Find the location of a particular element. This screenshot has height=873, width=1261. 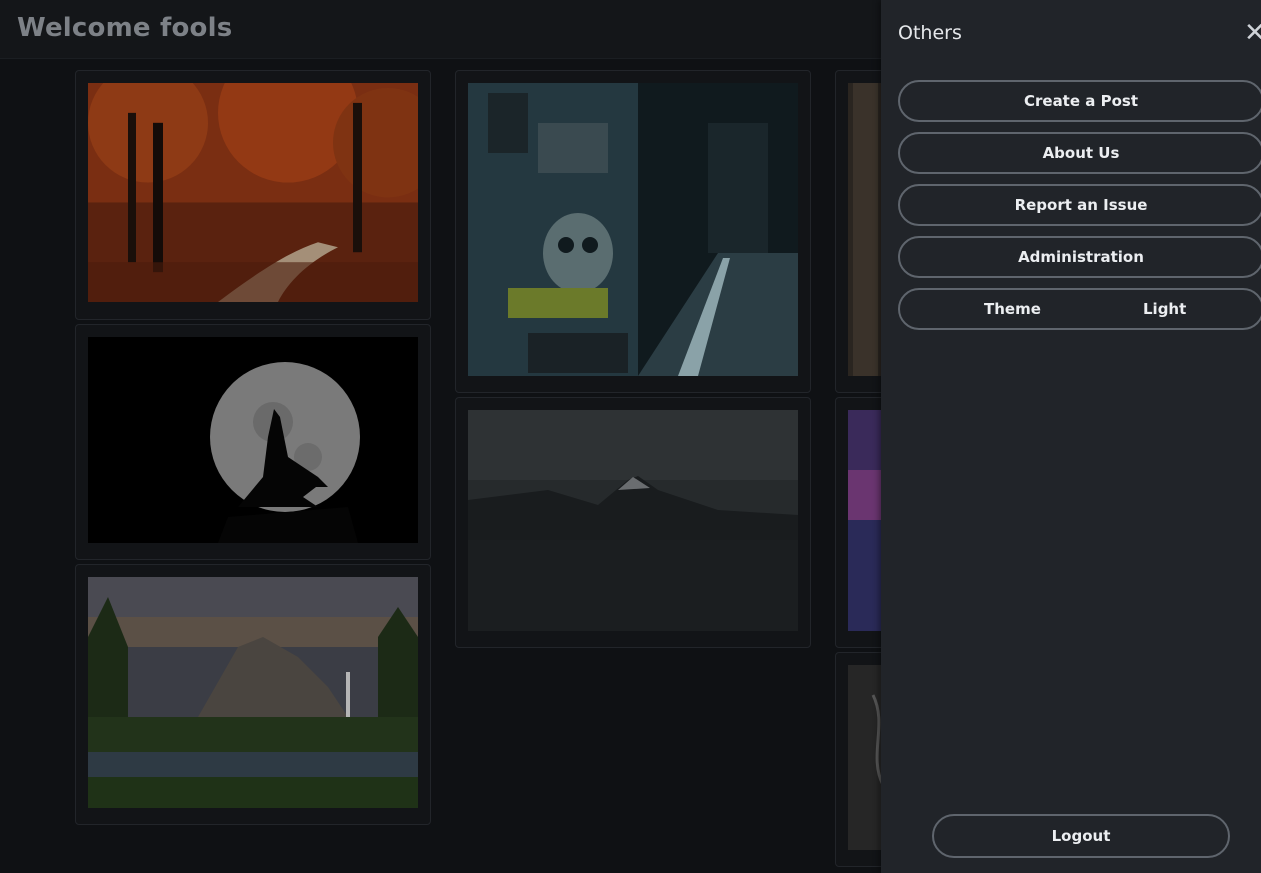

post-image-mount-fuji is located at coordinates (633, 520).